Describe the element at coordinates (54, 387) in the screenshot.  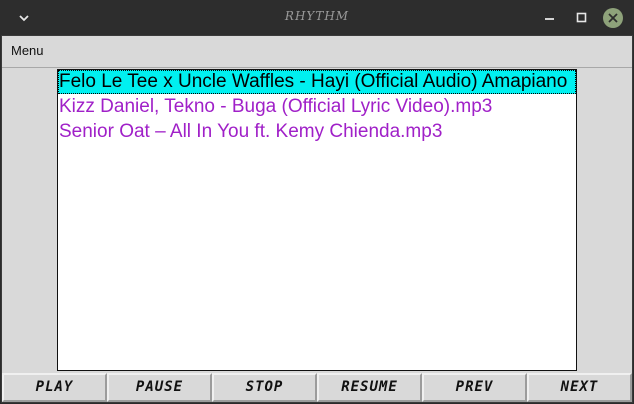
I see `play-button: PLAY` at that location.